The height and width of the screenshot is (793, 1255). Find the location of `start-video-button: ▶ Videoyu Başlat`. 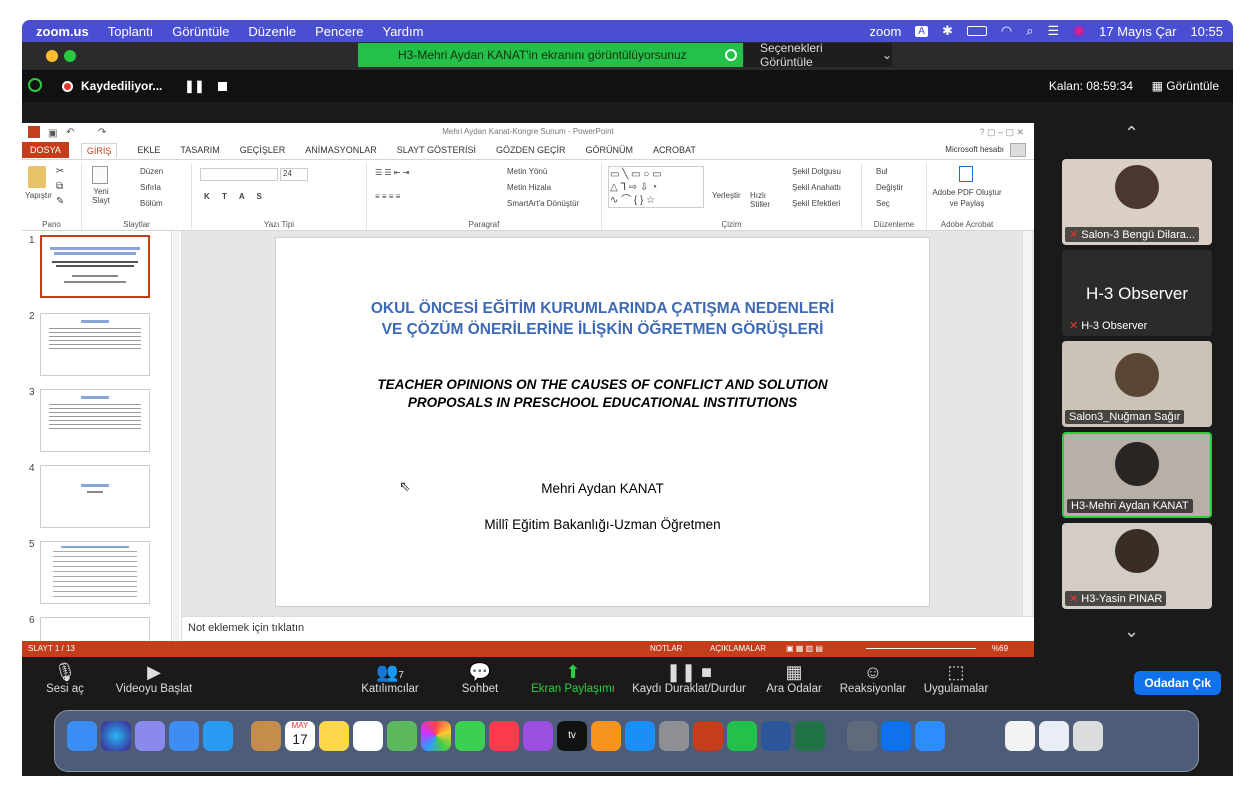

start-video-button: ▶ Videoyu Başlat is located at coordinates (154, 678).